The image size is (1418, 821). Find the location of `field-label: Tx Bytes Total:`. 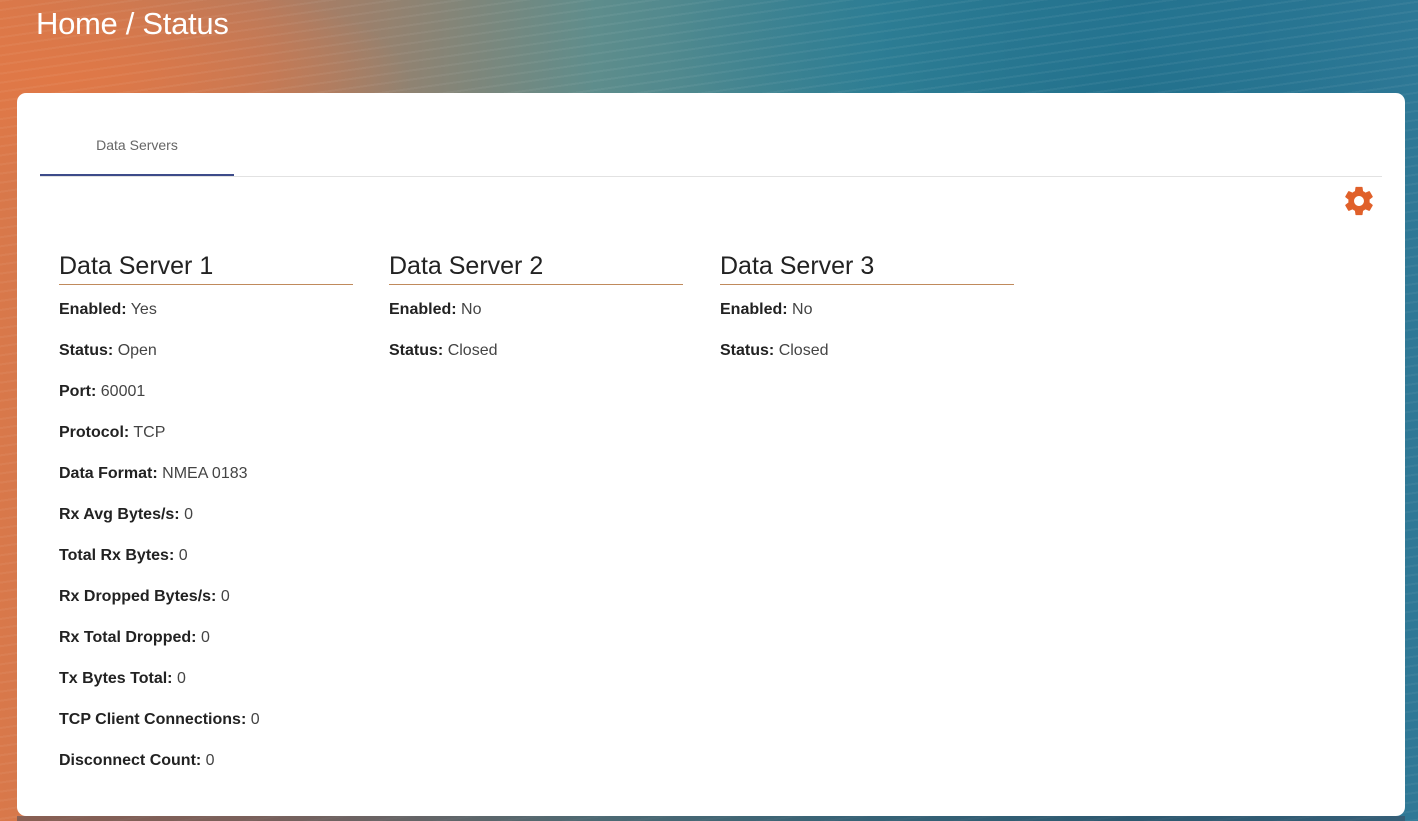

field-label: Tx Bytes Total: is located at coordinates (116, 678).